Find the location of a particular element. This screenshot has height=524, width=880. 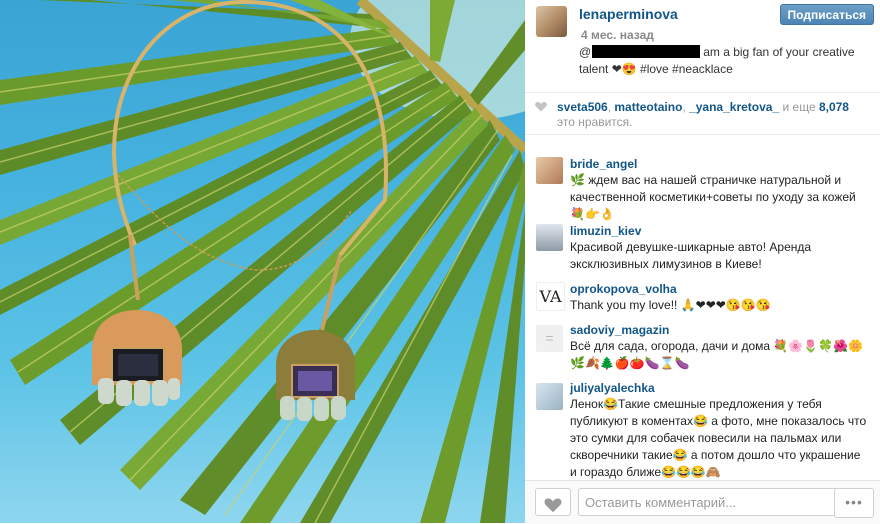

comment-text: Thank you my love!! 🙏❤❤❤😘😘😘 is located at coordinates (670, 305).